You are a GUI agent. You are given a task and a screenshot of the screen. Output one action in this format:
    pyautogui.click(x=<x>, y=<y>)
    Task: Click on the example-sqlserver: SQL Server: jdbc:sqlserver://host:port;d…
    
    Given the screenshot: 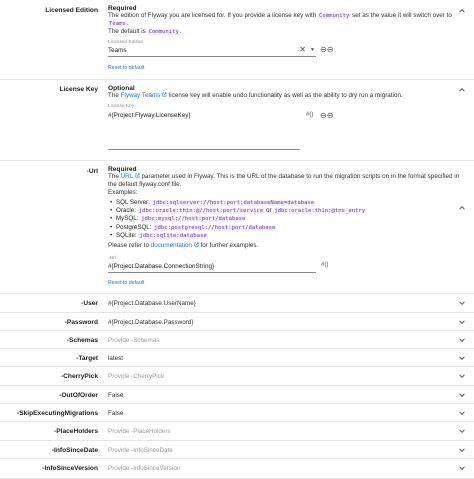 What is the action you would take?
    pyautogui.click(x=285, y=203)
    